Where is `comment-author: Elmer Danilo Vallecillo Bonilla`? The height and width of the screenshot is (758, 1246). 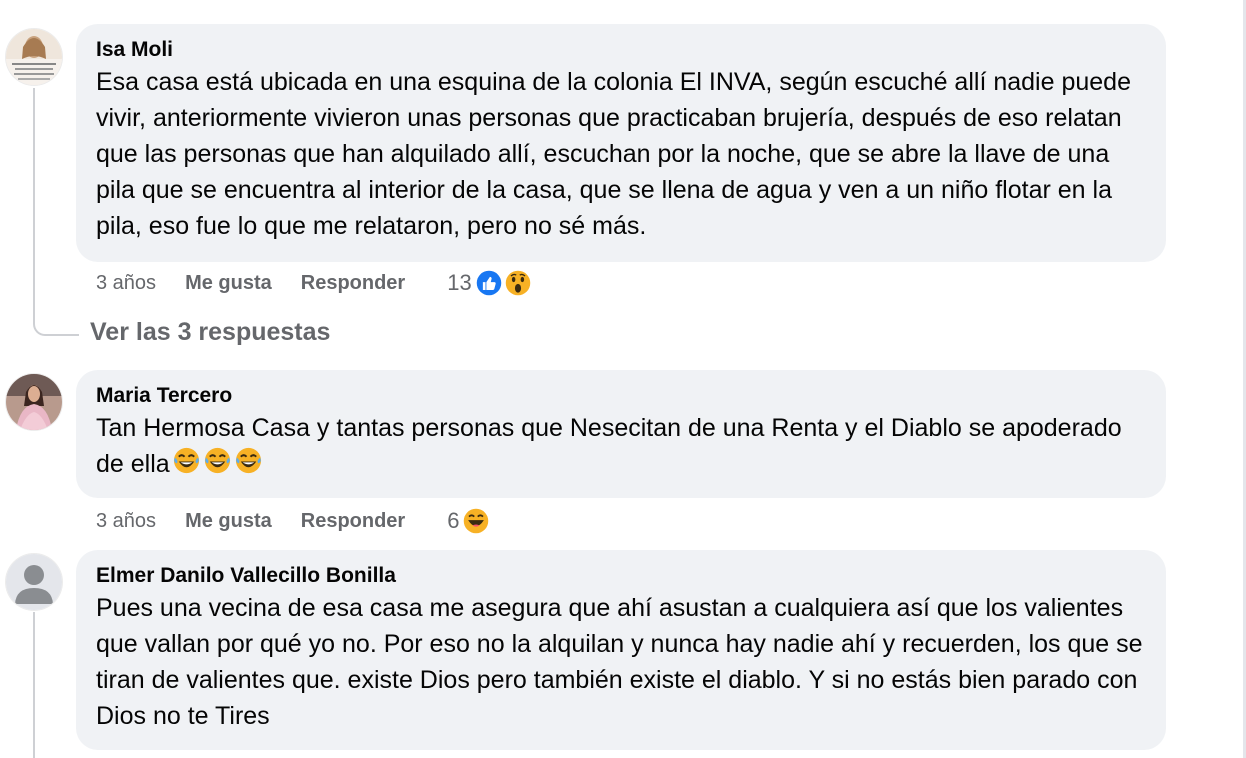 comment-author: Elmer Danilo Vallecillo Bonilla is located at coordinates (621, 576).